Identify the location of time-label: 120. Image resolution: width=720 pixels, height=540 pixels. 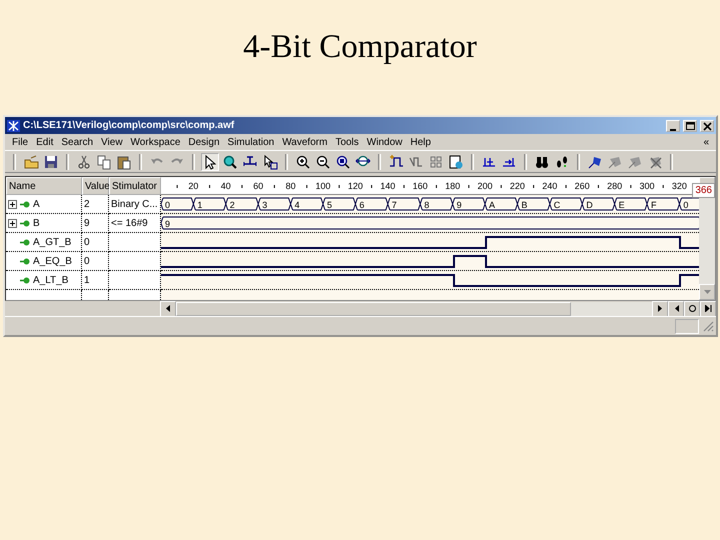
(355, 186).